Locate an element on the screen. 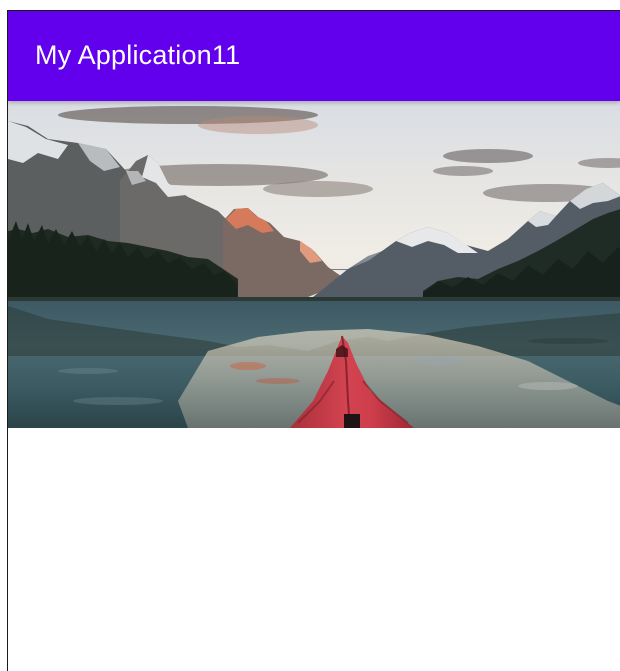  app-title: My Application11 is located at coordinates (138, 54).